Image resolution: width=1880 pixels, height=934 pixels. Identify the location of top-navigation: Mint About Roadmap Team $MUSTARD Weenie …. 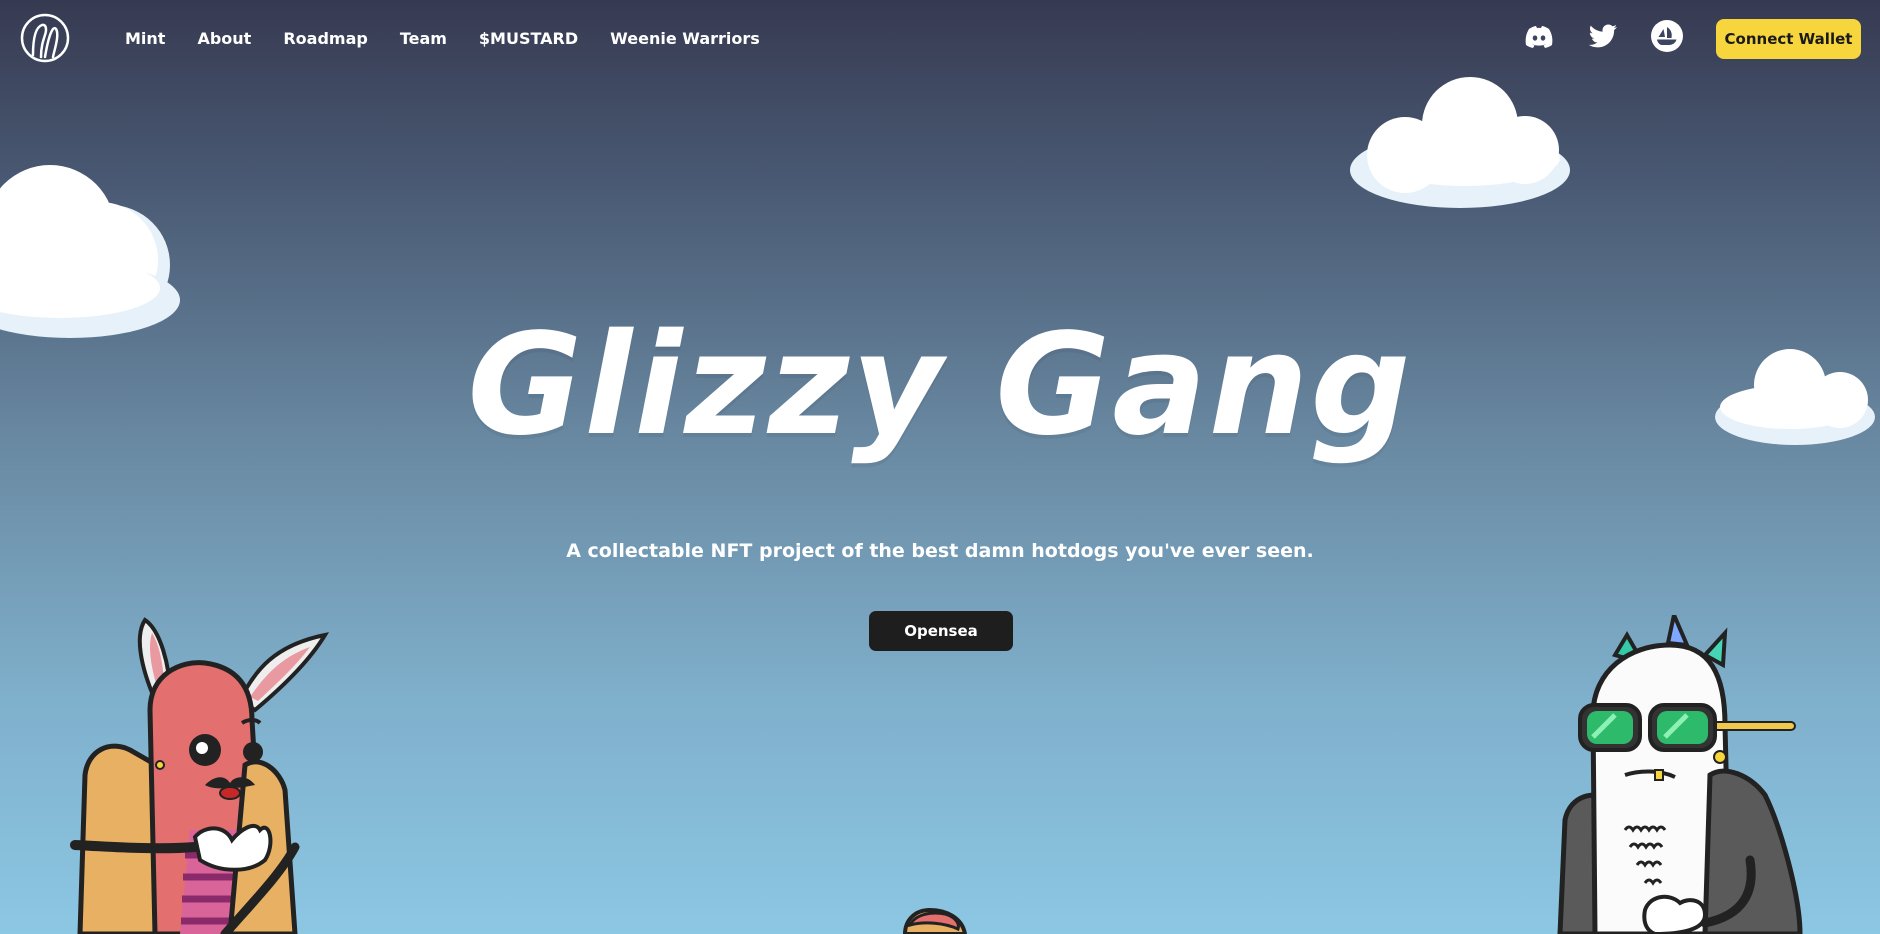
(940, 39).